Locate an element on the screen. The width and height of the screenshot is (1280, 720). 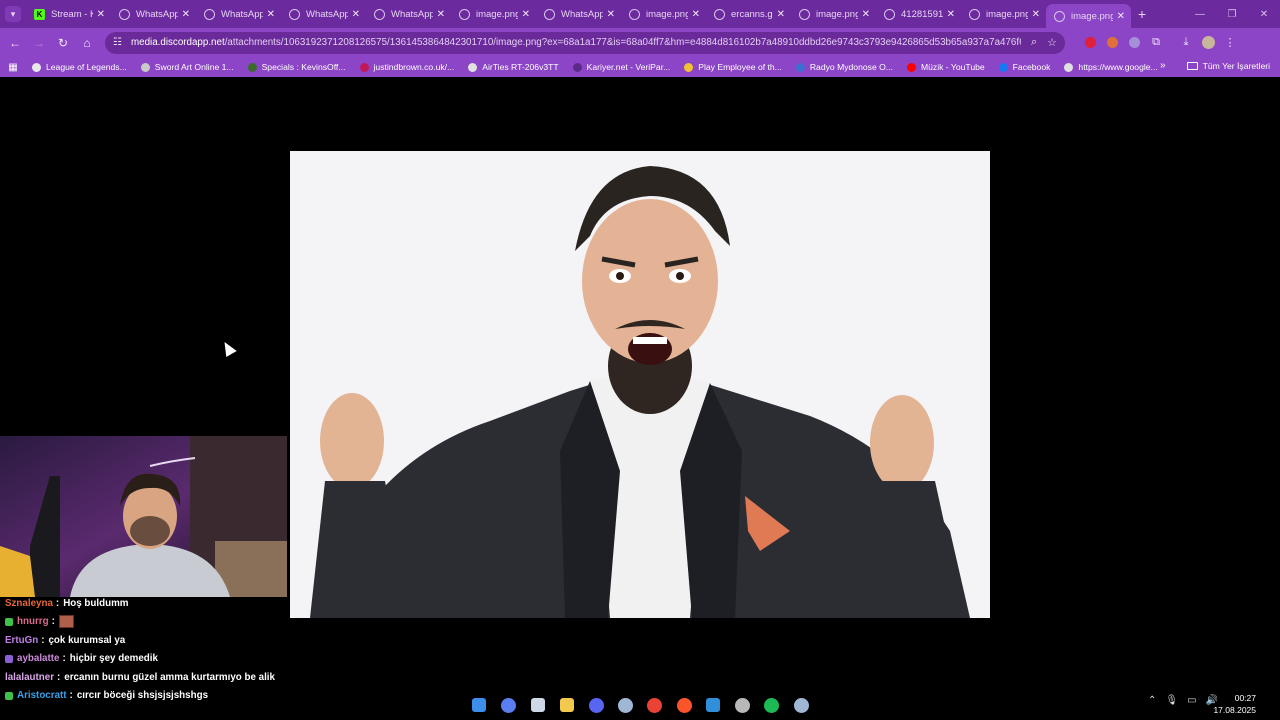
brave-icon is located at coordinates (684, 705).